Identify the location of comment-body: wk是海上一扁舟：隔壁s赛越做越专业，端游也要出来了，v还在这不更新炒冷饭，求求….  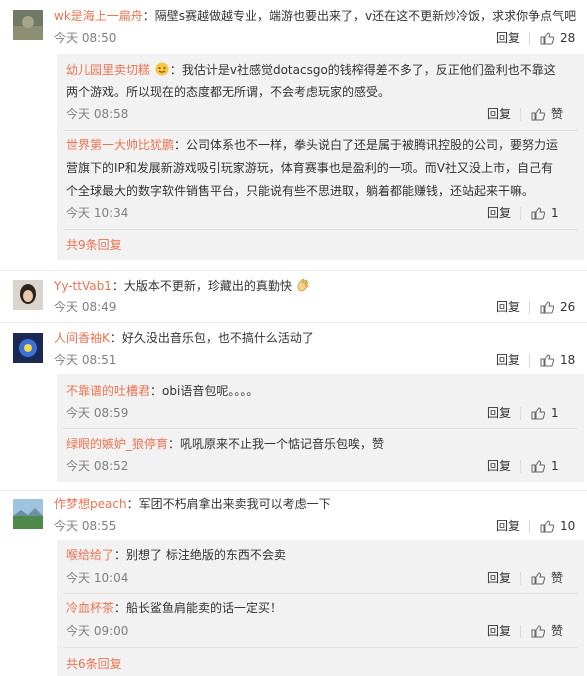
(315, 16).